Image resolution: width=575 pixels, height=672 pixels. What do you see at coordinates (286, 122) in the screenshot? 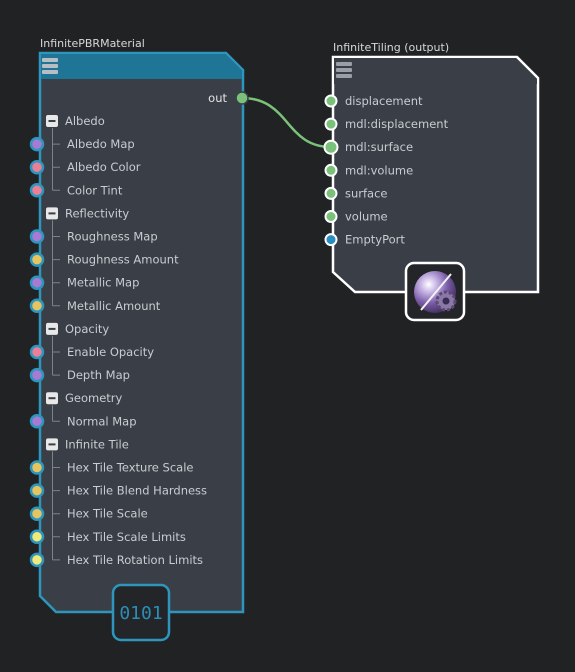
I see `connection-wire` at bounding box center [286, 122].